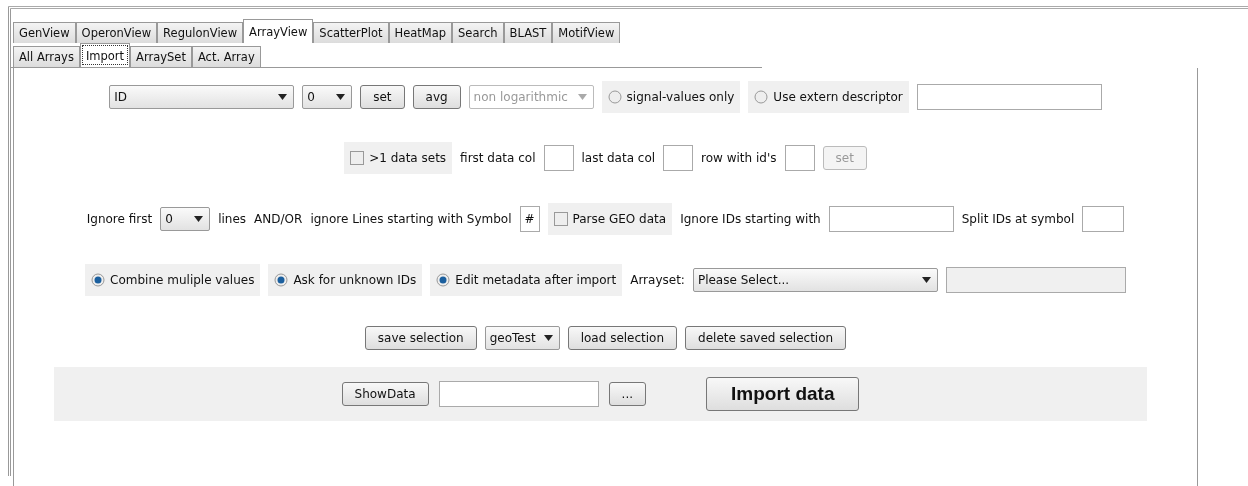 The width and height of the screenshot is (1248, 486). What do you see at coordinates (657, 280) in the screenshot?
I see `label: Arrayset:` at bounding box center [657, 280].